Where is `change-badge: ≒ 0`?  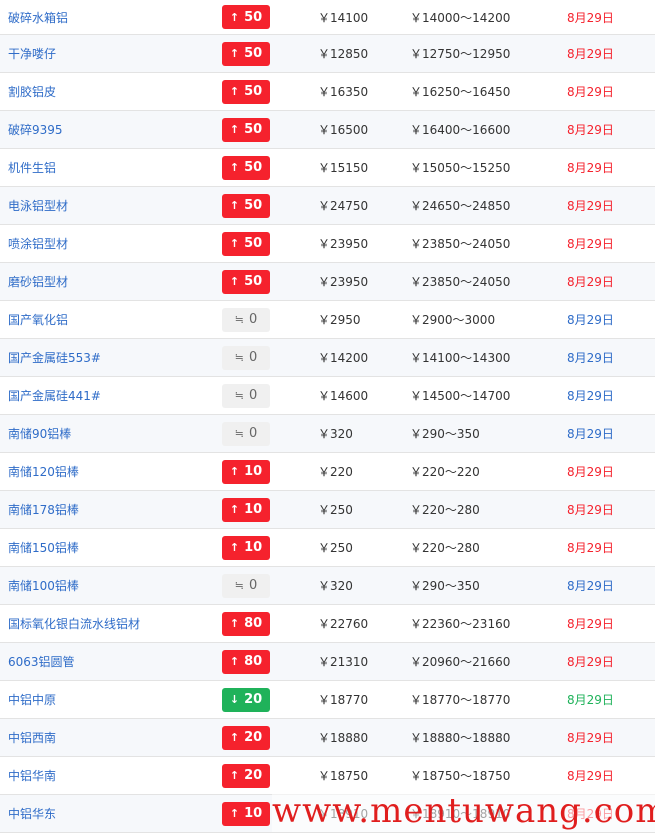 change-badge: ≒ 0 is located at coordinates (246, 357).